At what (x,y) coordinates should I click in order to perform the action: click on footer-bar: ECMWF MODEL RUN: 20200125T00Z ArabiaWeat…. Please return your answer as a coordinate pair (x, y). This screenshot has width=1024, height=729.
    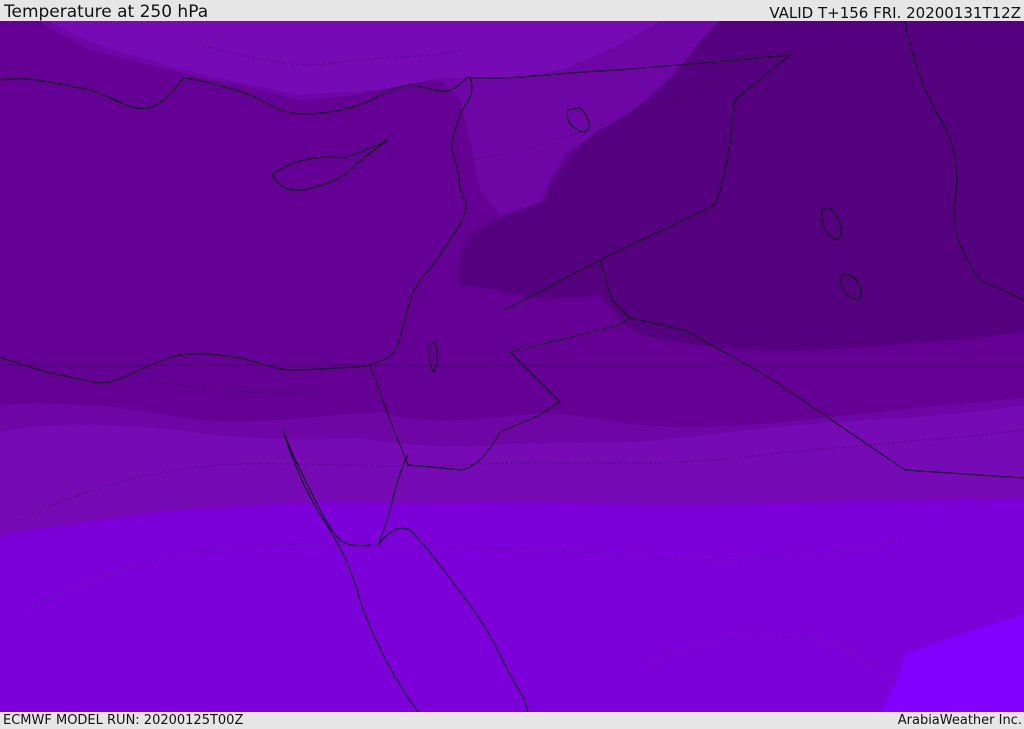
    Looking at the image, I should click on (512, 720).